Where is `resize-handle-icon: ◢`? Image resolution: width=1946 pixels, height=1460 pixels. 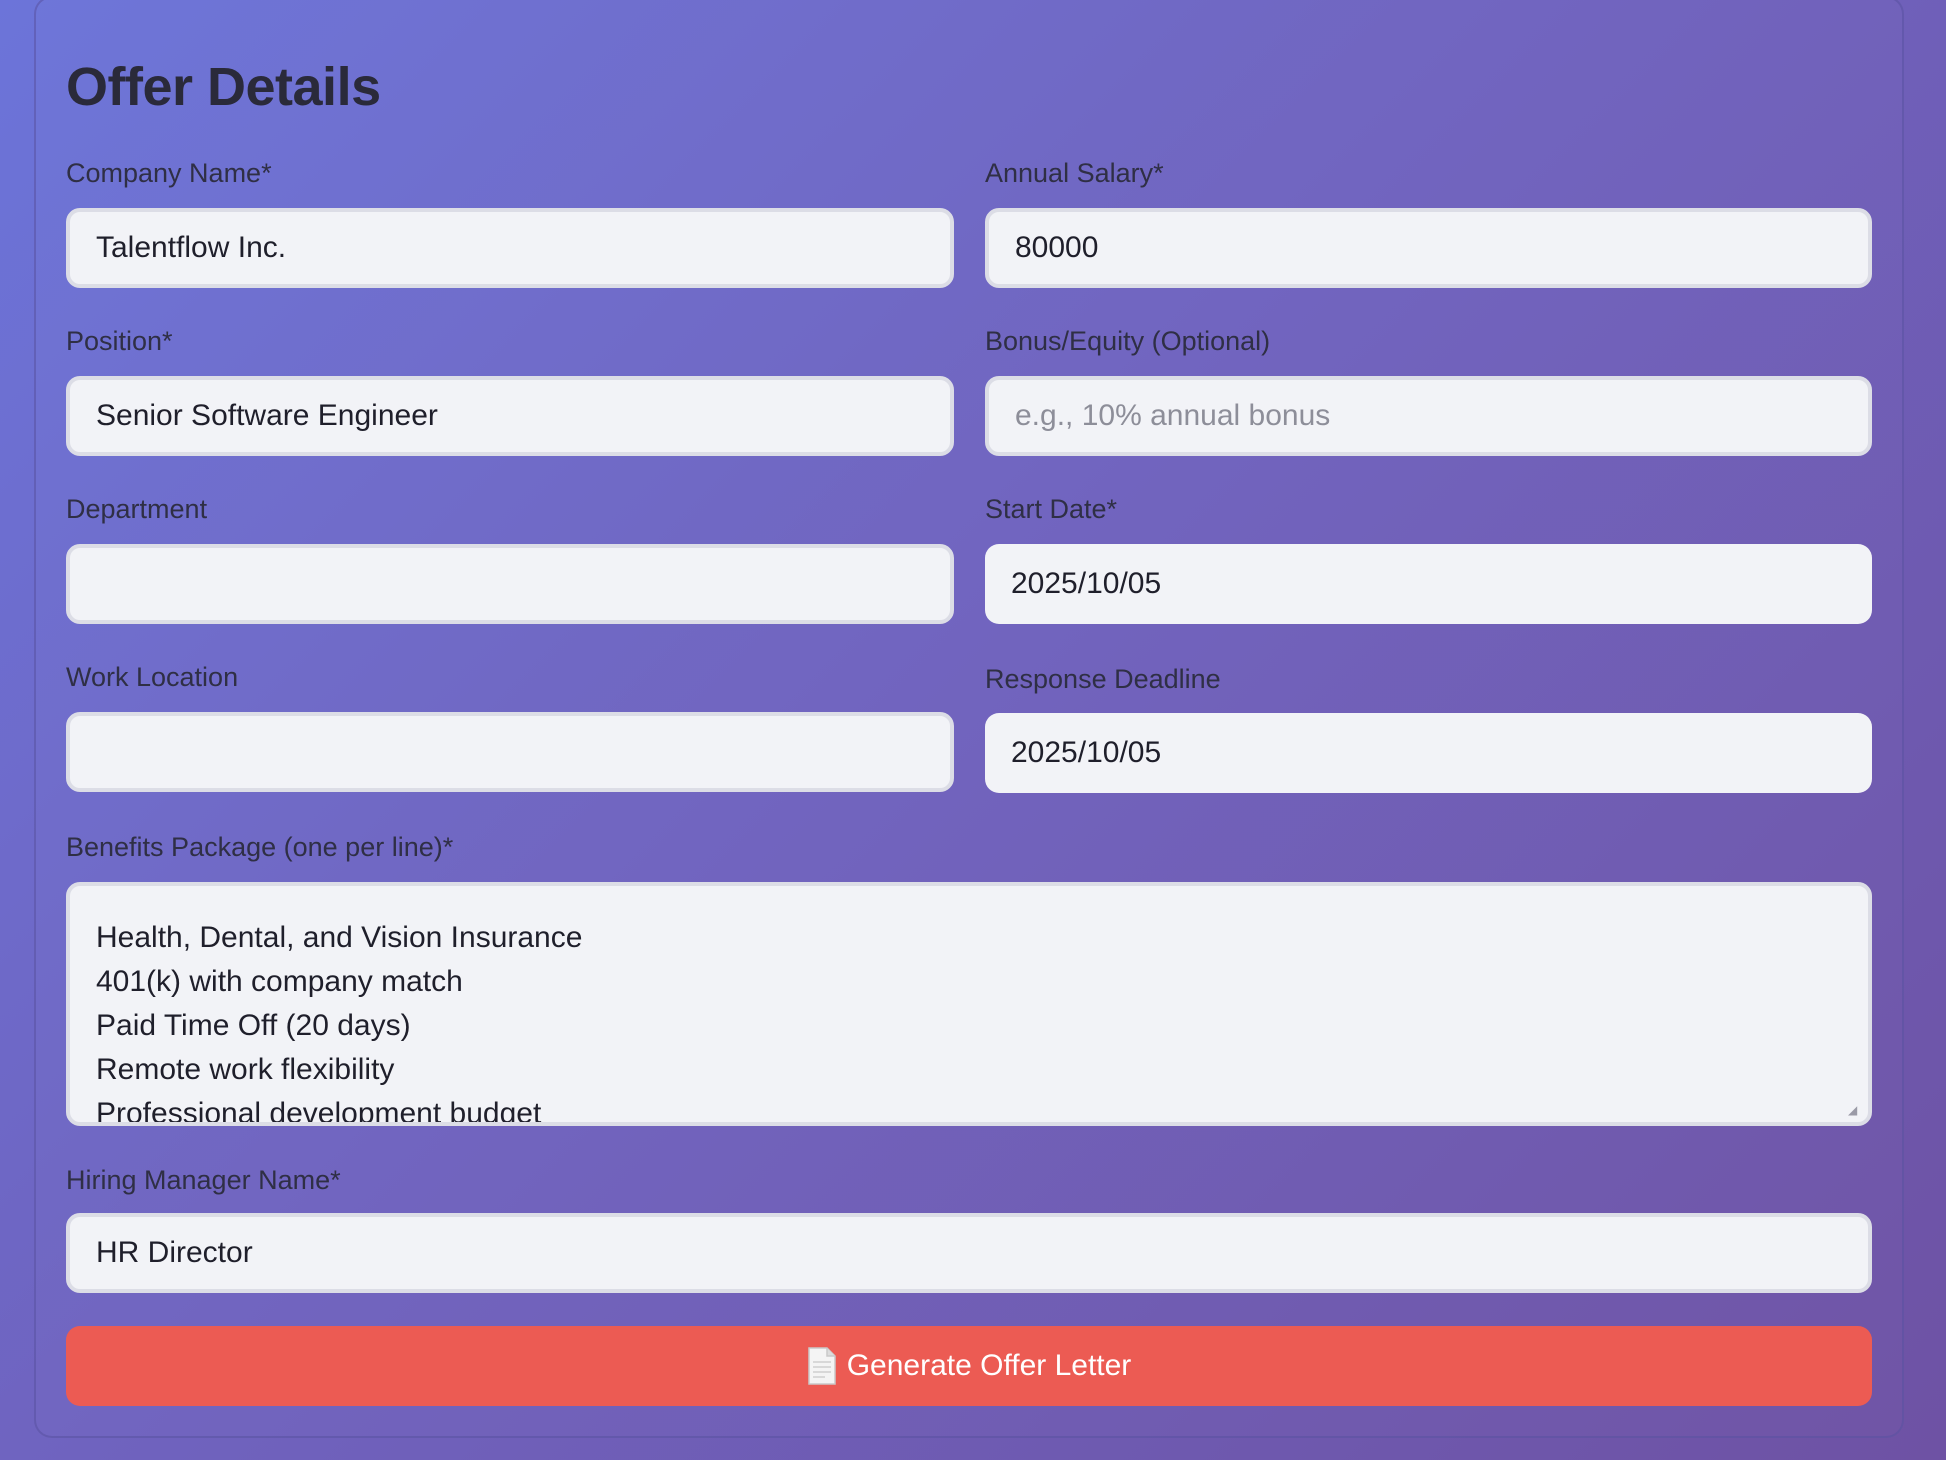 resize-handle-icon: ◢ is located at coordinates (1854, 1110).